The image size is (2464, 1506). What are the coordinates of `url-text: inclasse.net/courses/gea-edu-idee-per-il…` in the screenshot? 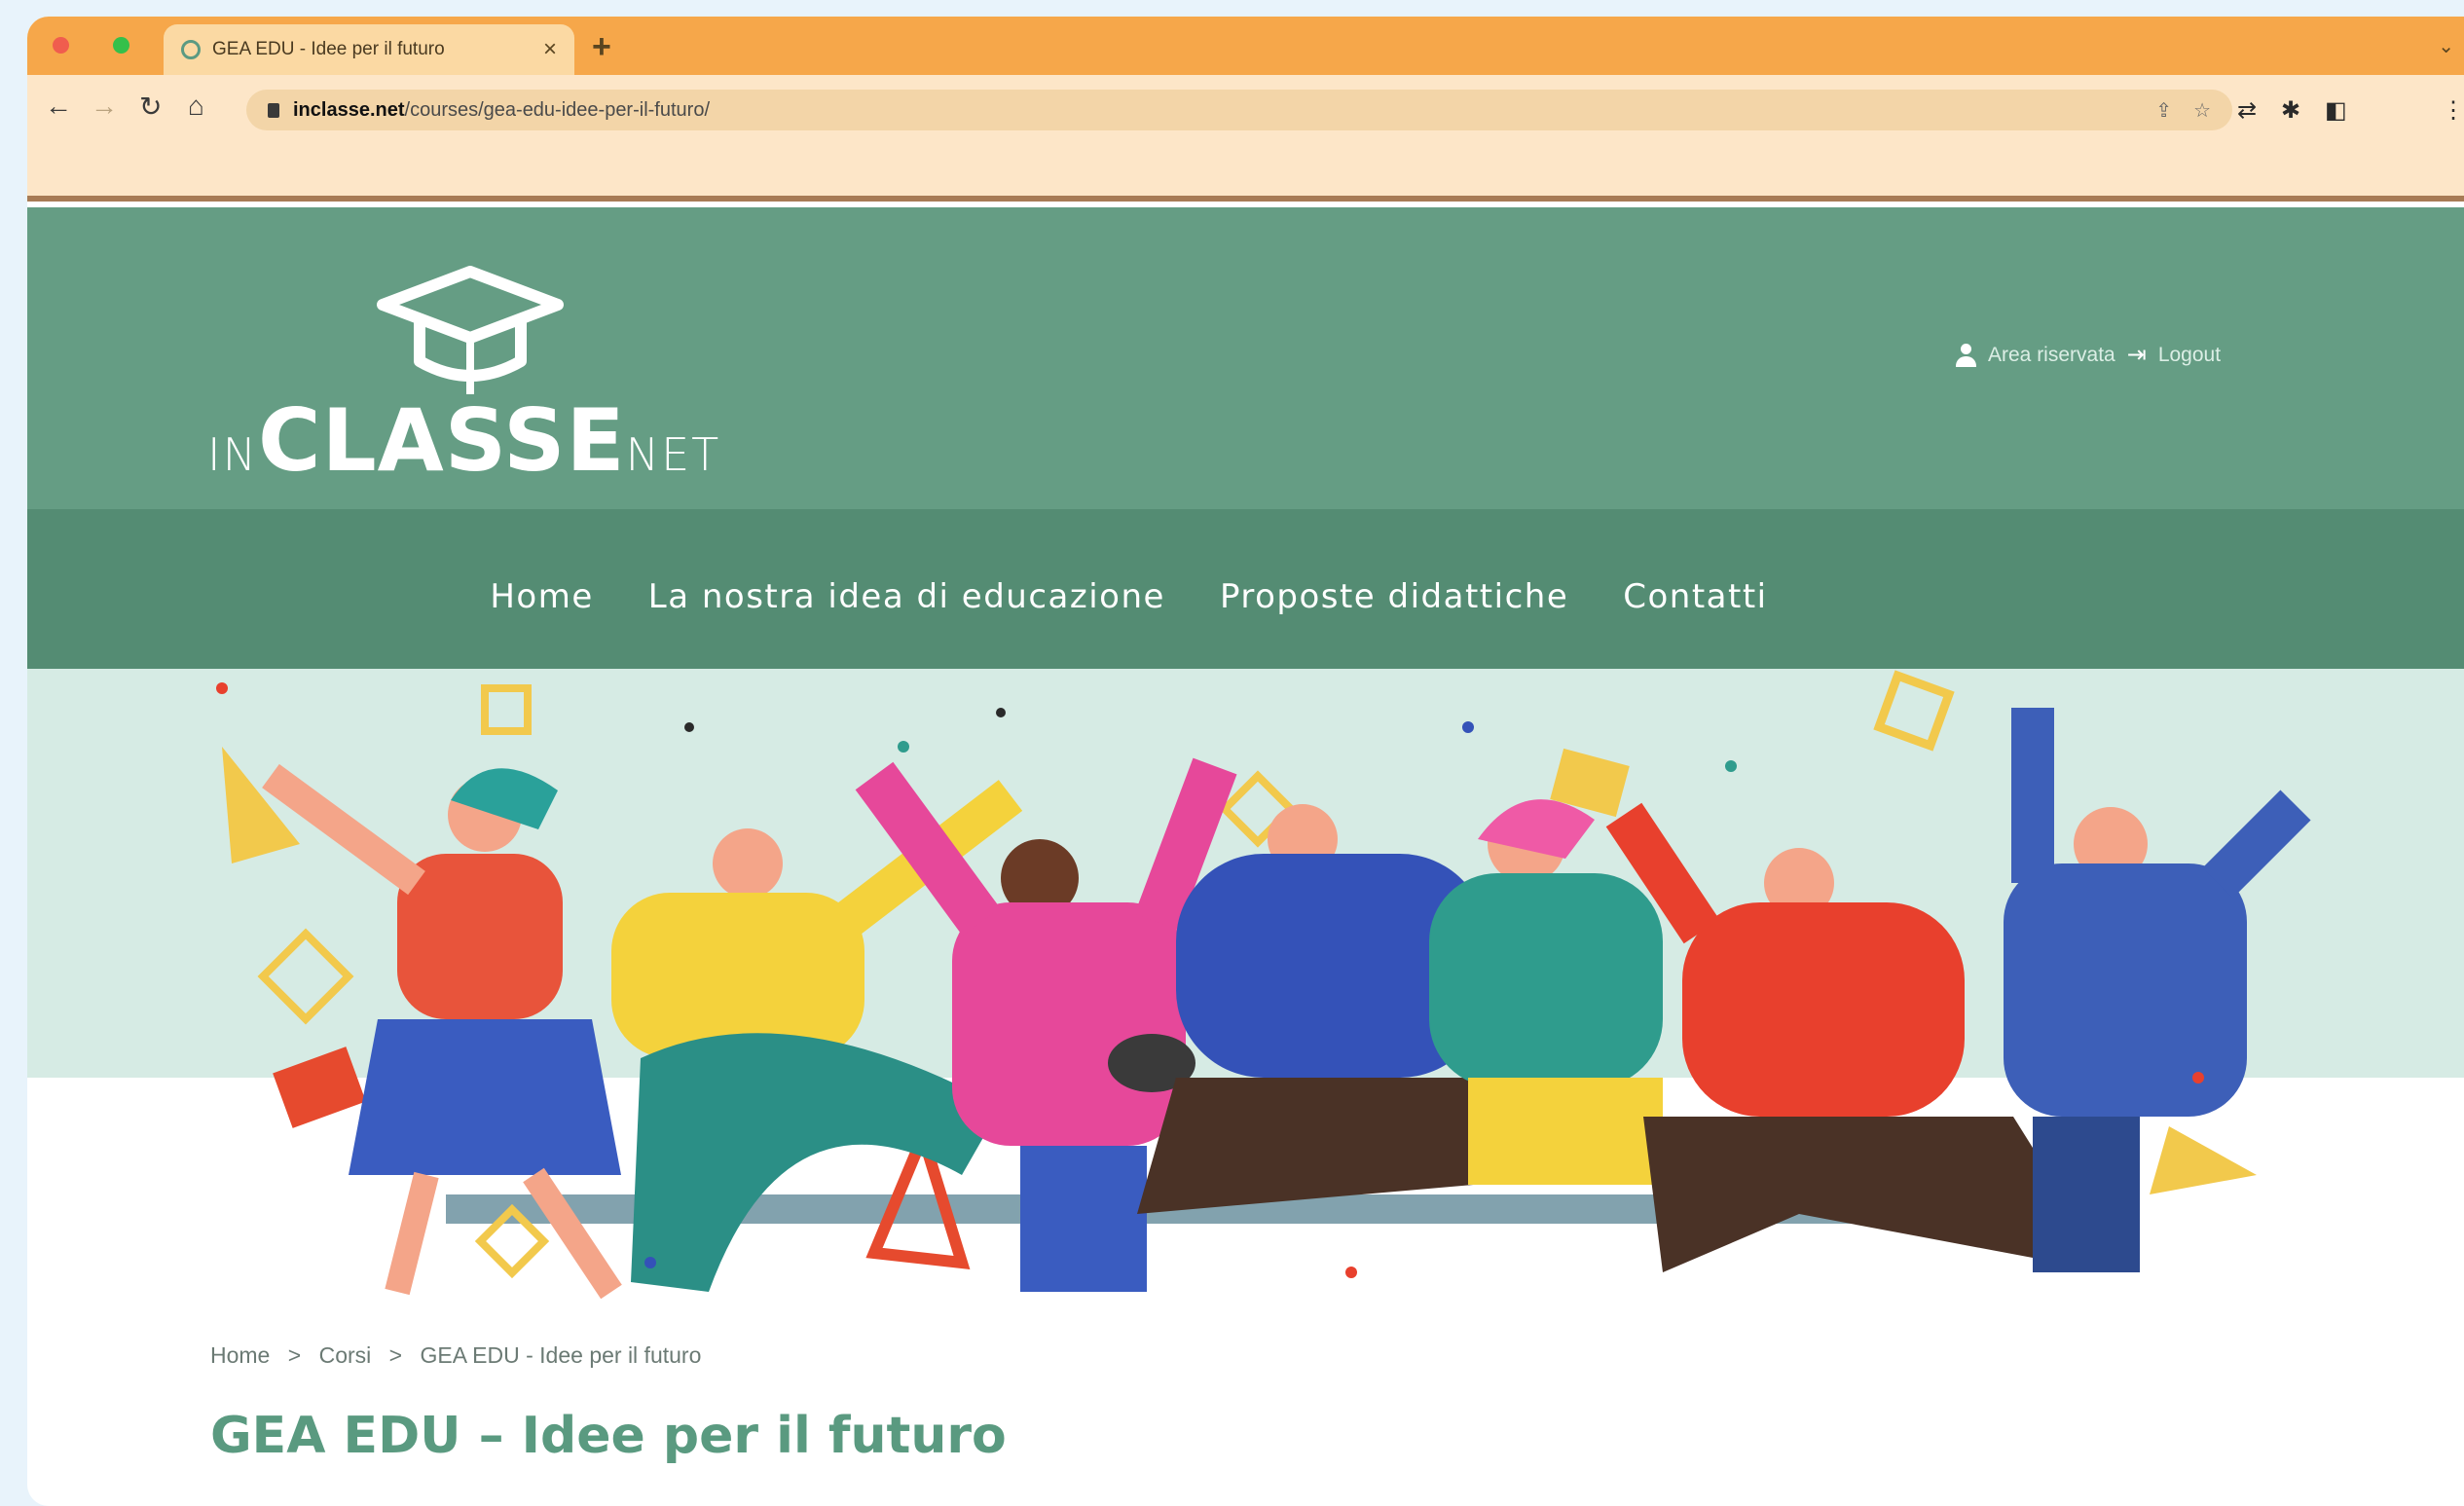 It's located at (502, 109).